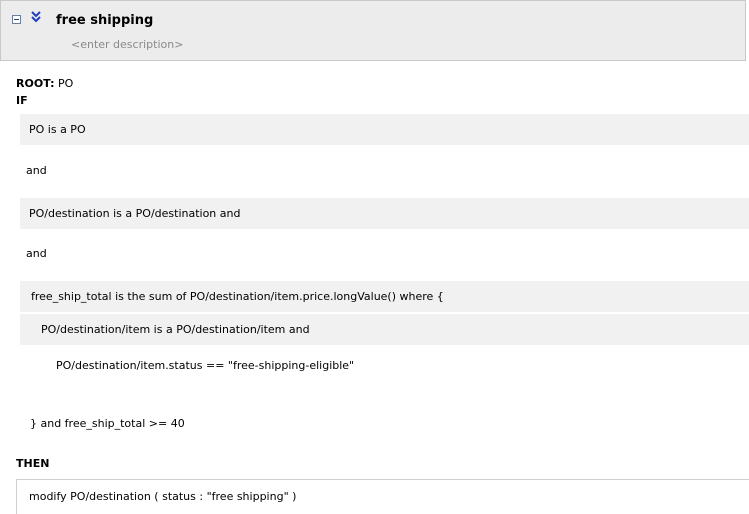  What do you see at coordinates (127, 44) in the screenshot?
I see `rule-description: <enter description>` at bounding box center [127, 44].